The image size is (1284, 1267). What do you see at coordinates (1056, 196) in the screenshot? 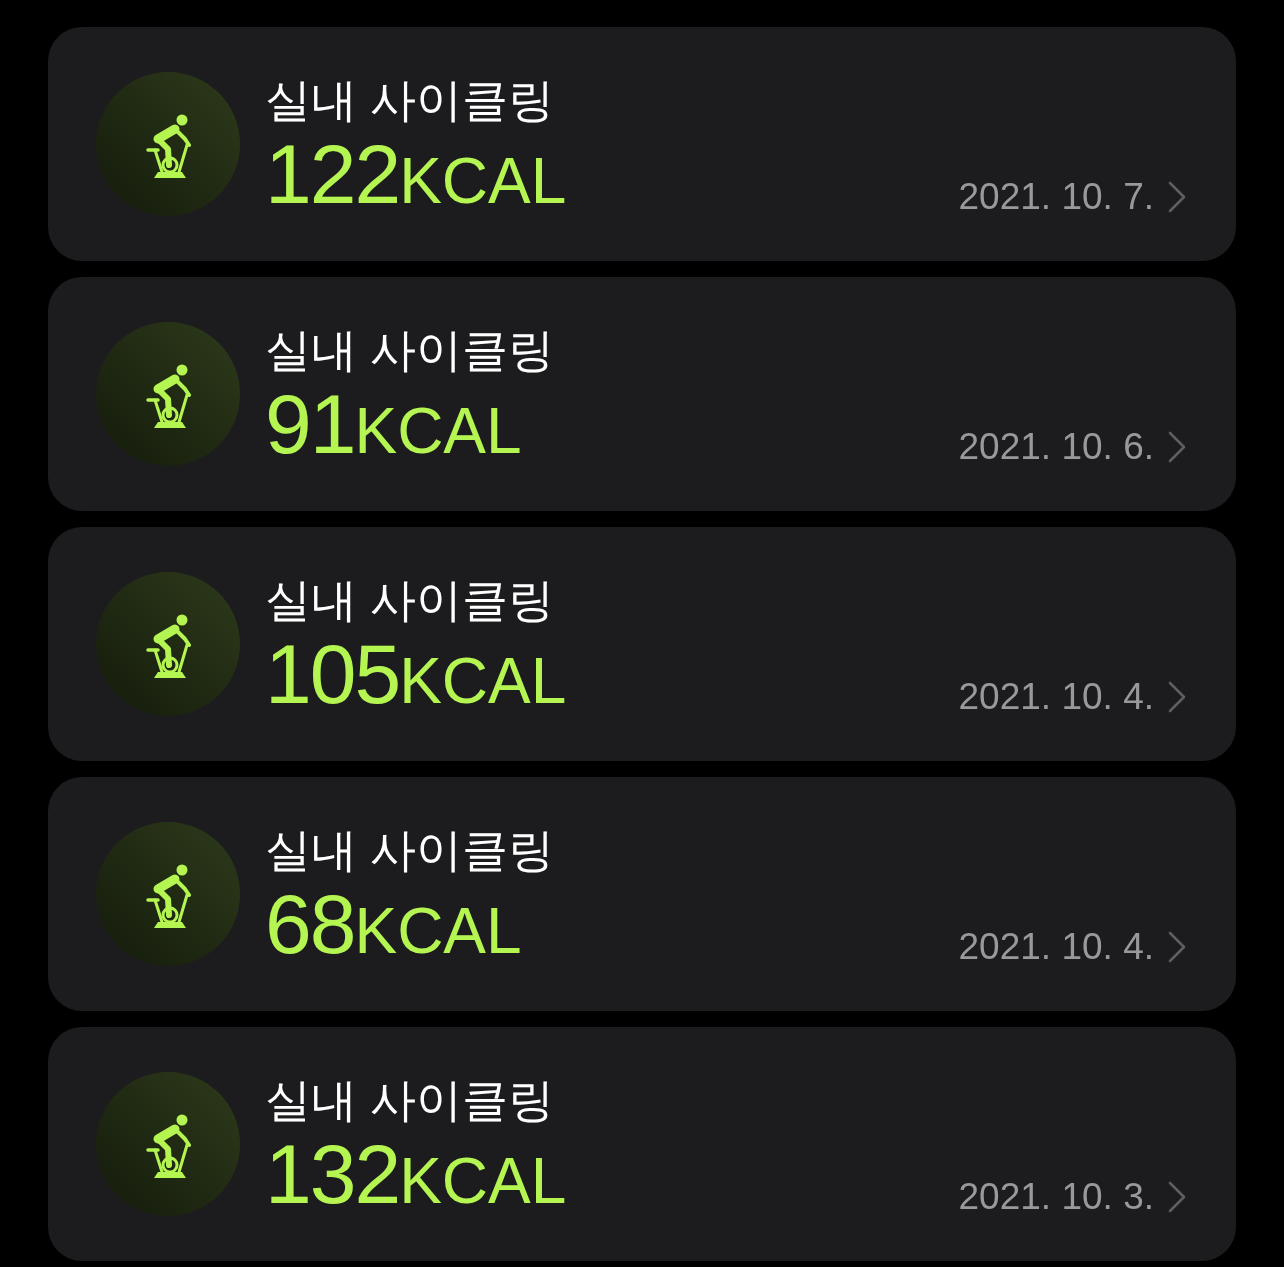
I see `date-label: 2021. 10. 7.` at bounding box center [1056, 196].